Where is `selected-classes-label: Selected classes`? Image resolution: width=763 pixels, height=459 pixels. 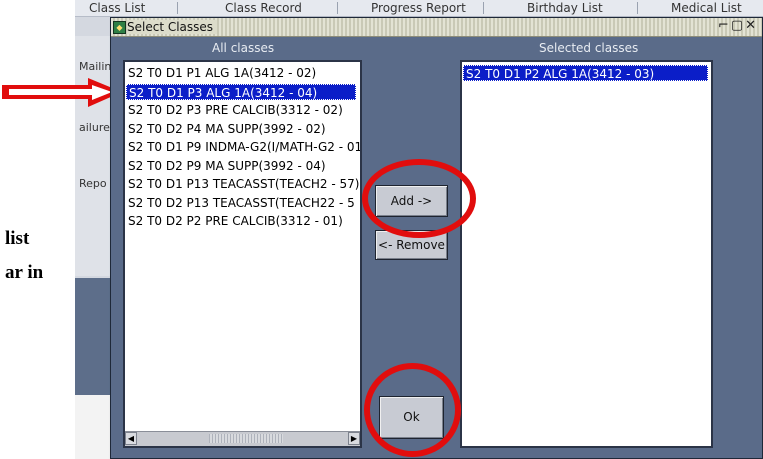 selected-classes-label: Selected classes is located at coordinates (589, 48).